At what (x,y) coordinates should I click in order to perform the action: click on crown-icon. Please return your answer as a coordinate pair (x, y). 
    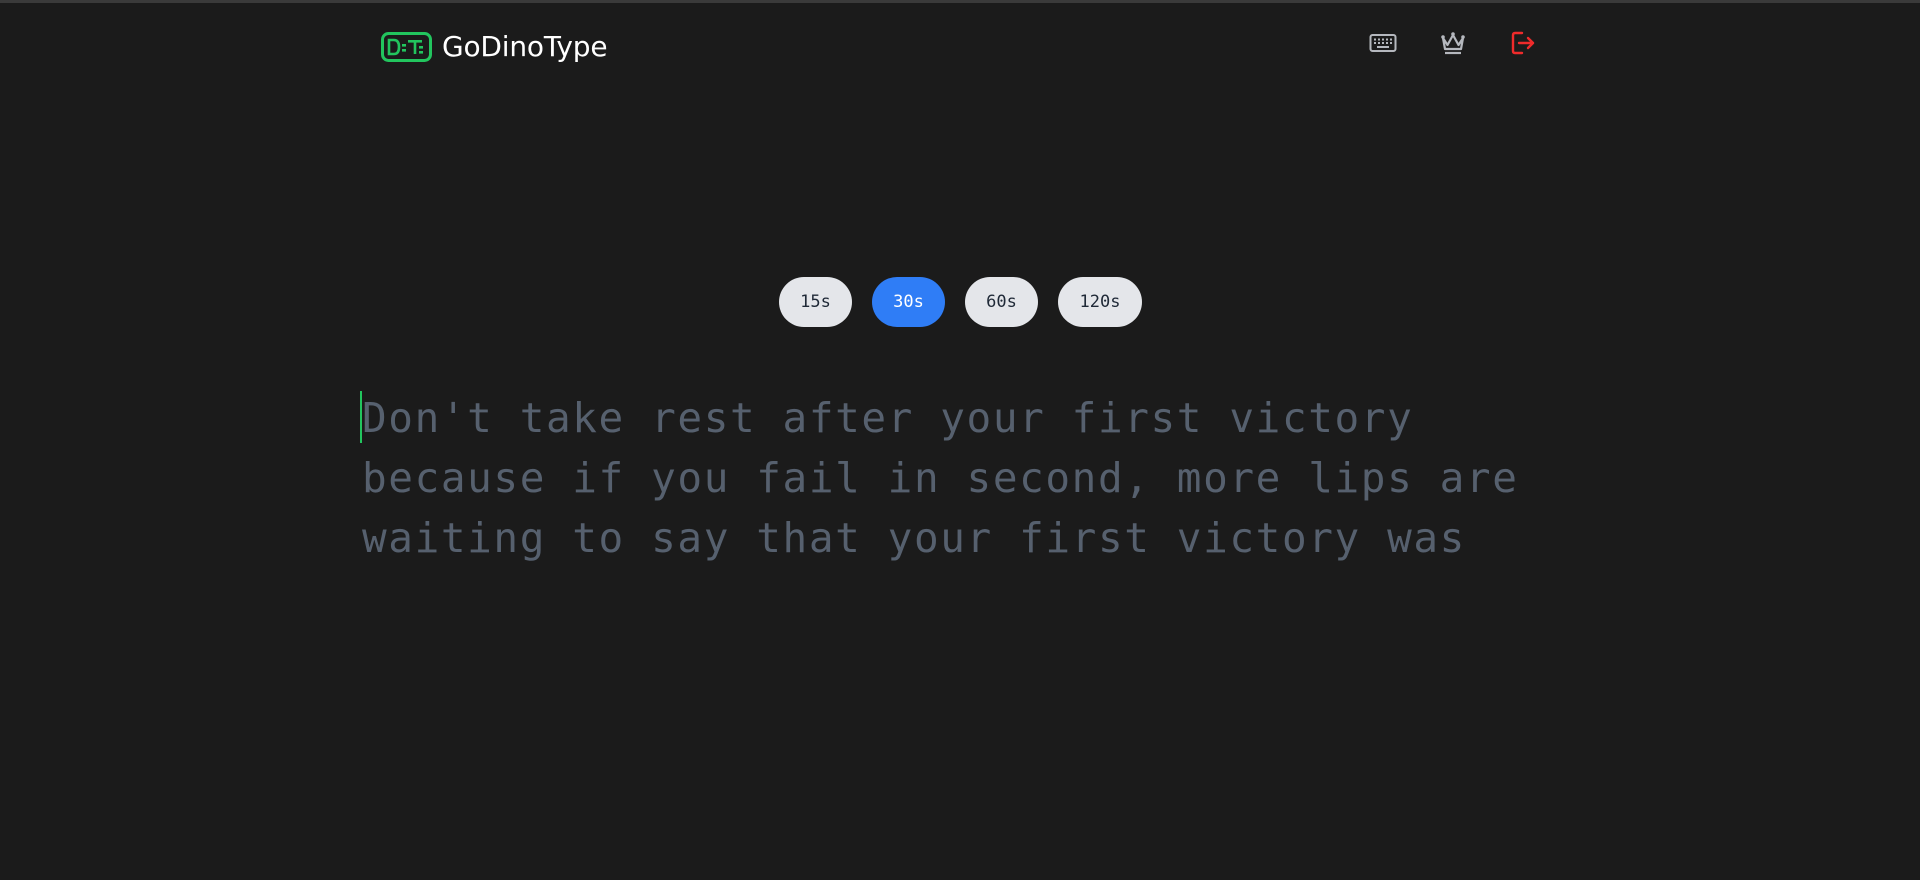
    Looking at the image, I should click on (1453, 43).